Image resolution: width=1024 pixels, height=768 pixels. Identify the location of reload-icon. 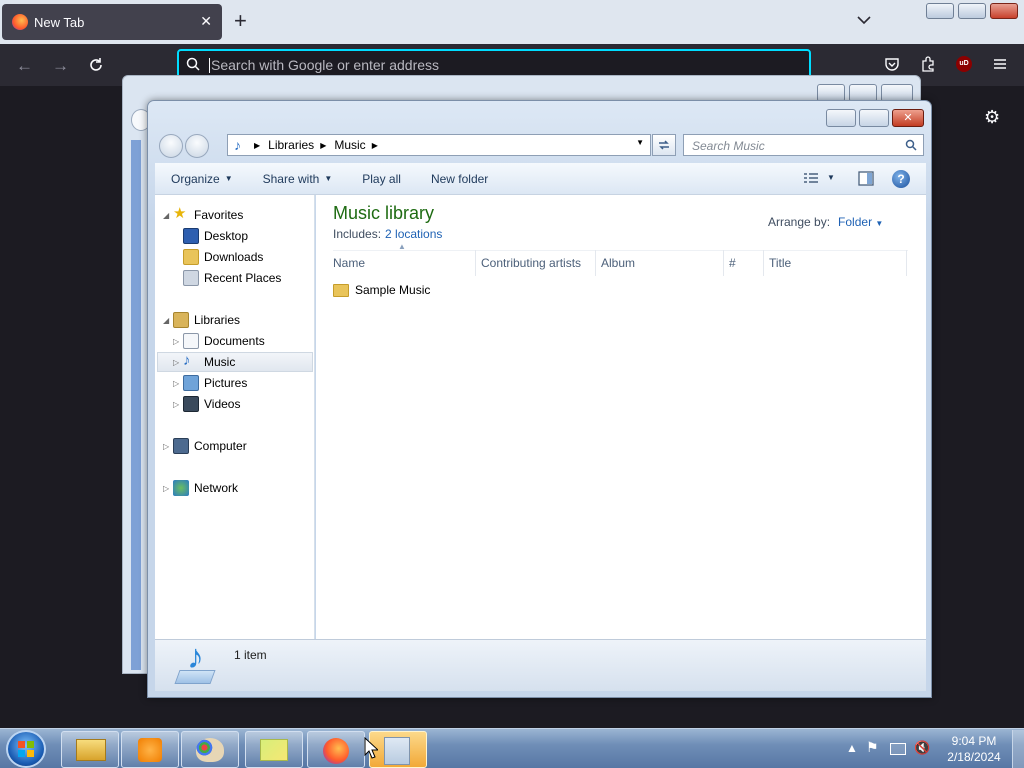
(96, 65).